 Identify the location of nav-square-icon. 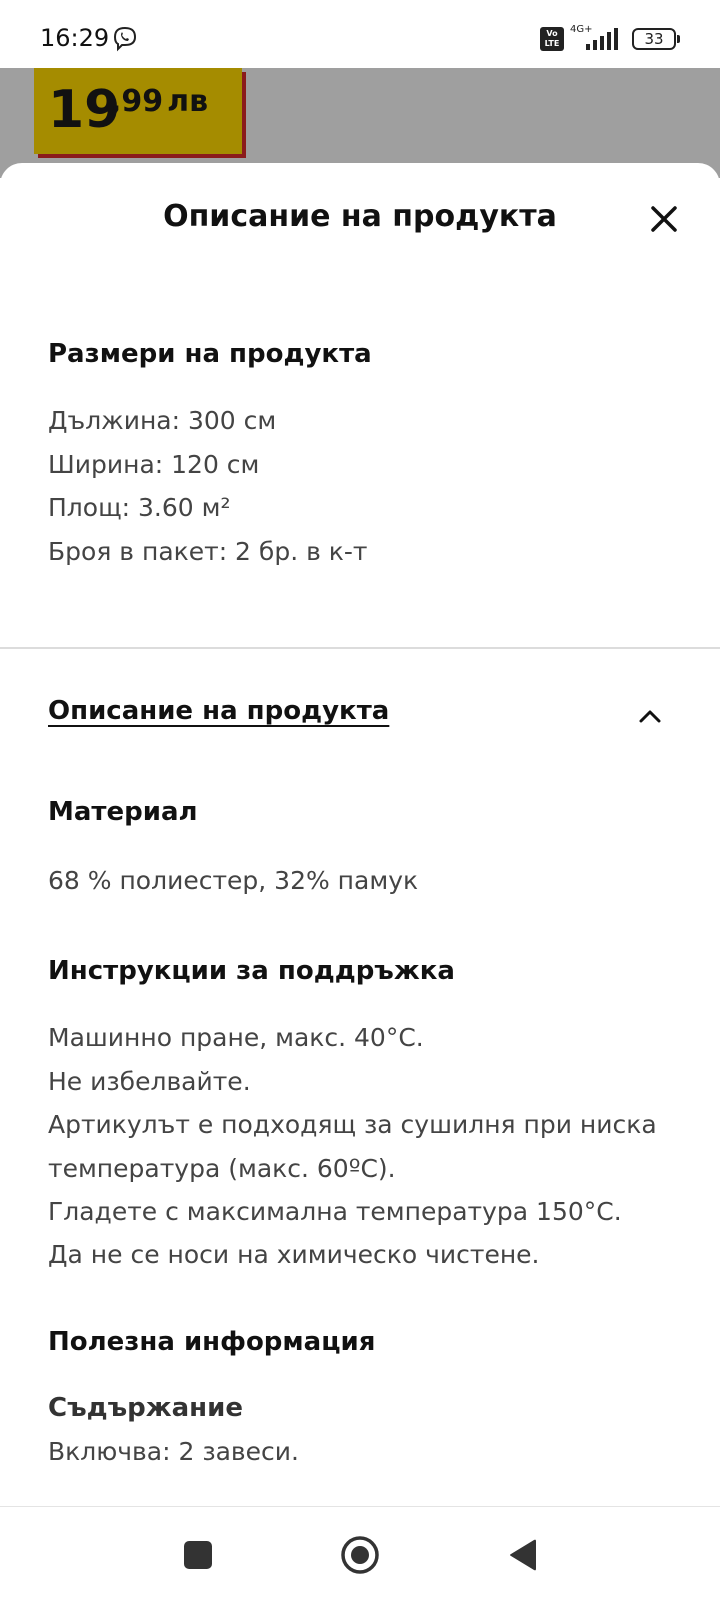
(198, 1555).